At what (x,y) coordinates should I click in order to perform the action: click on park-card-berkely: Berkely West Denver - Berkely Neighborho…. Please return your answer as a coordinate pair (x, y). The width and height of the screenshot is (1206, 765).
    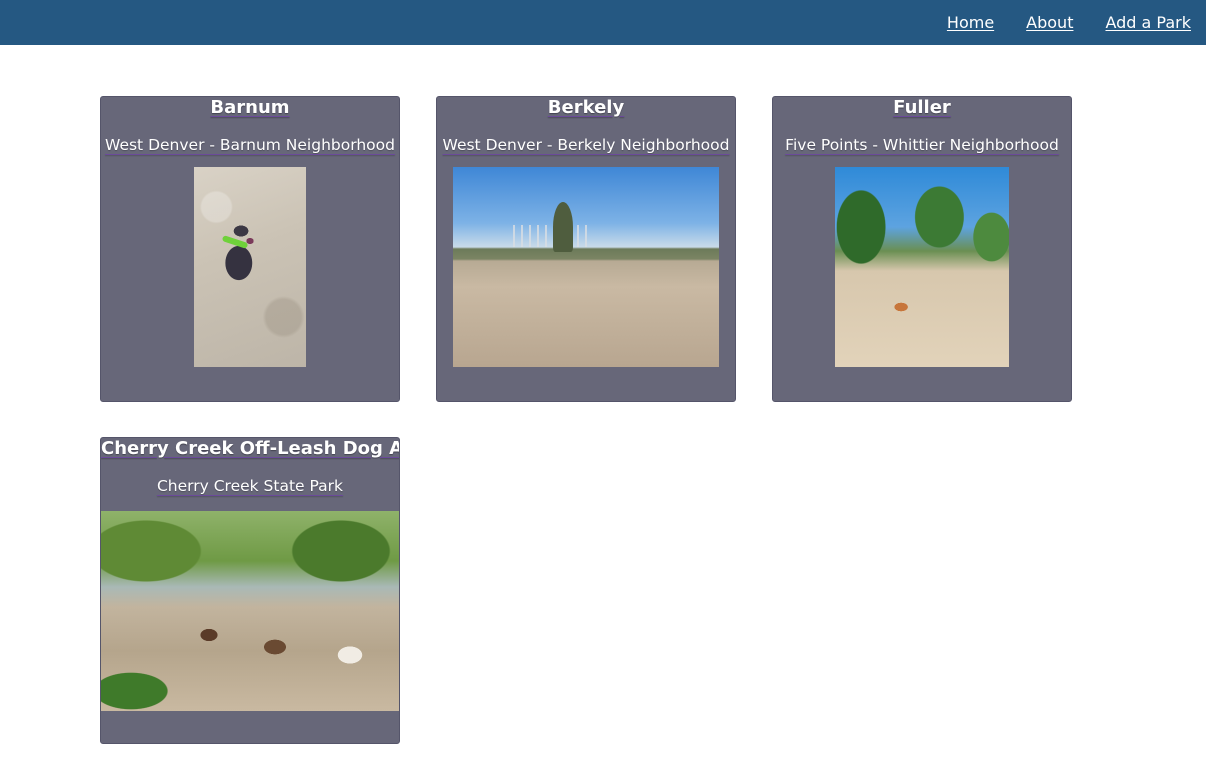
    Looking at the image, I should click on (586, 249).